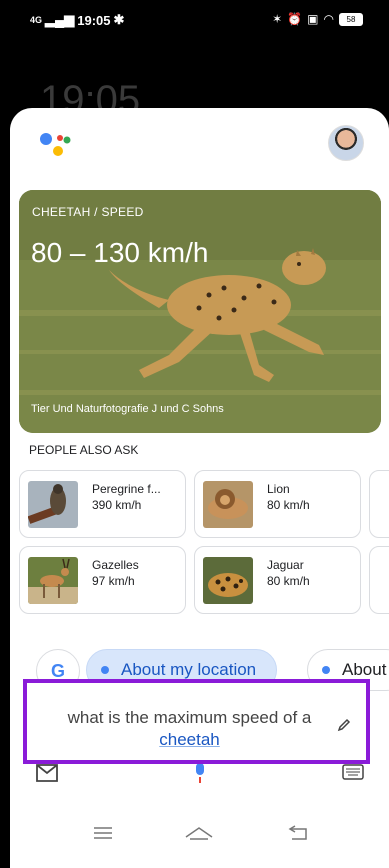 Image resolution: width=389 pixels, height=868 pixels. What do you see at coordinates (120, 252) in the screenshot?
I see `hero-value: 80 – 130 km/h` at bounding box center [120, 252].